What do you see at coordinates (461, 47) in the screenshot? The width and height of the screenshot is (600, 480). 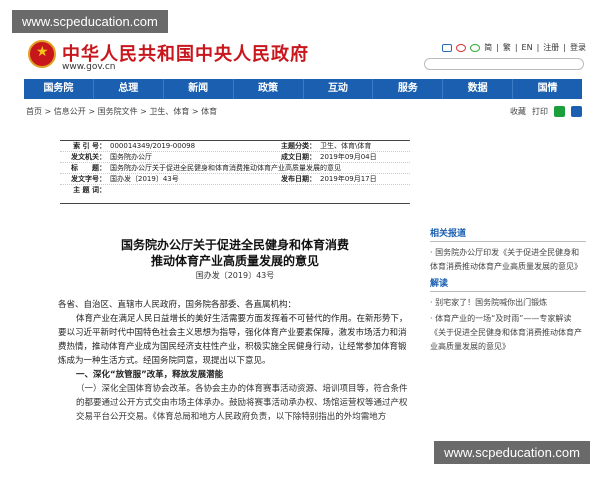 I see `weibo-icon` at bounding box center [461, 47].